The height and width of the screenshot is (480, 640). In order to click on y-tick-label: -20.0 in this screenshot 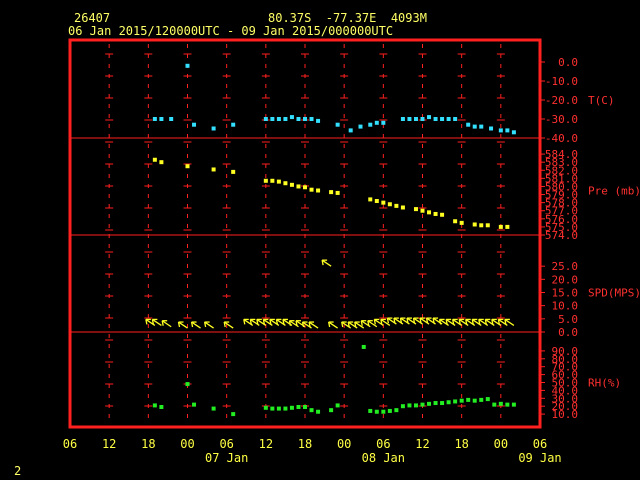, I will do `click(561, 100)`.